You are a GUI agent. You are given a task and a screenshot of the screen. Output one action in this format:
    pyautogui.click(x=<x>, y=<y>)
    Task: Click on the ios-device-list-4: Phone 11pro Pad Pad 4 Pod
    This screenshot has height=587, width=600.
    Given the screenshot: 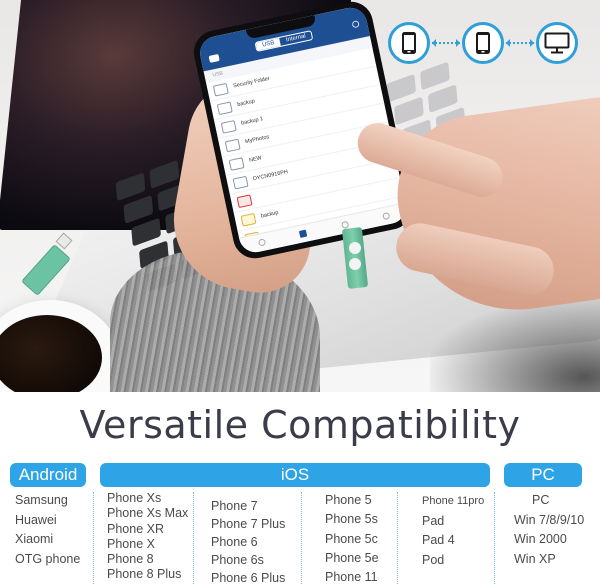 What is the action you would take?
    pyautogui.click(x=453, y=531)
    